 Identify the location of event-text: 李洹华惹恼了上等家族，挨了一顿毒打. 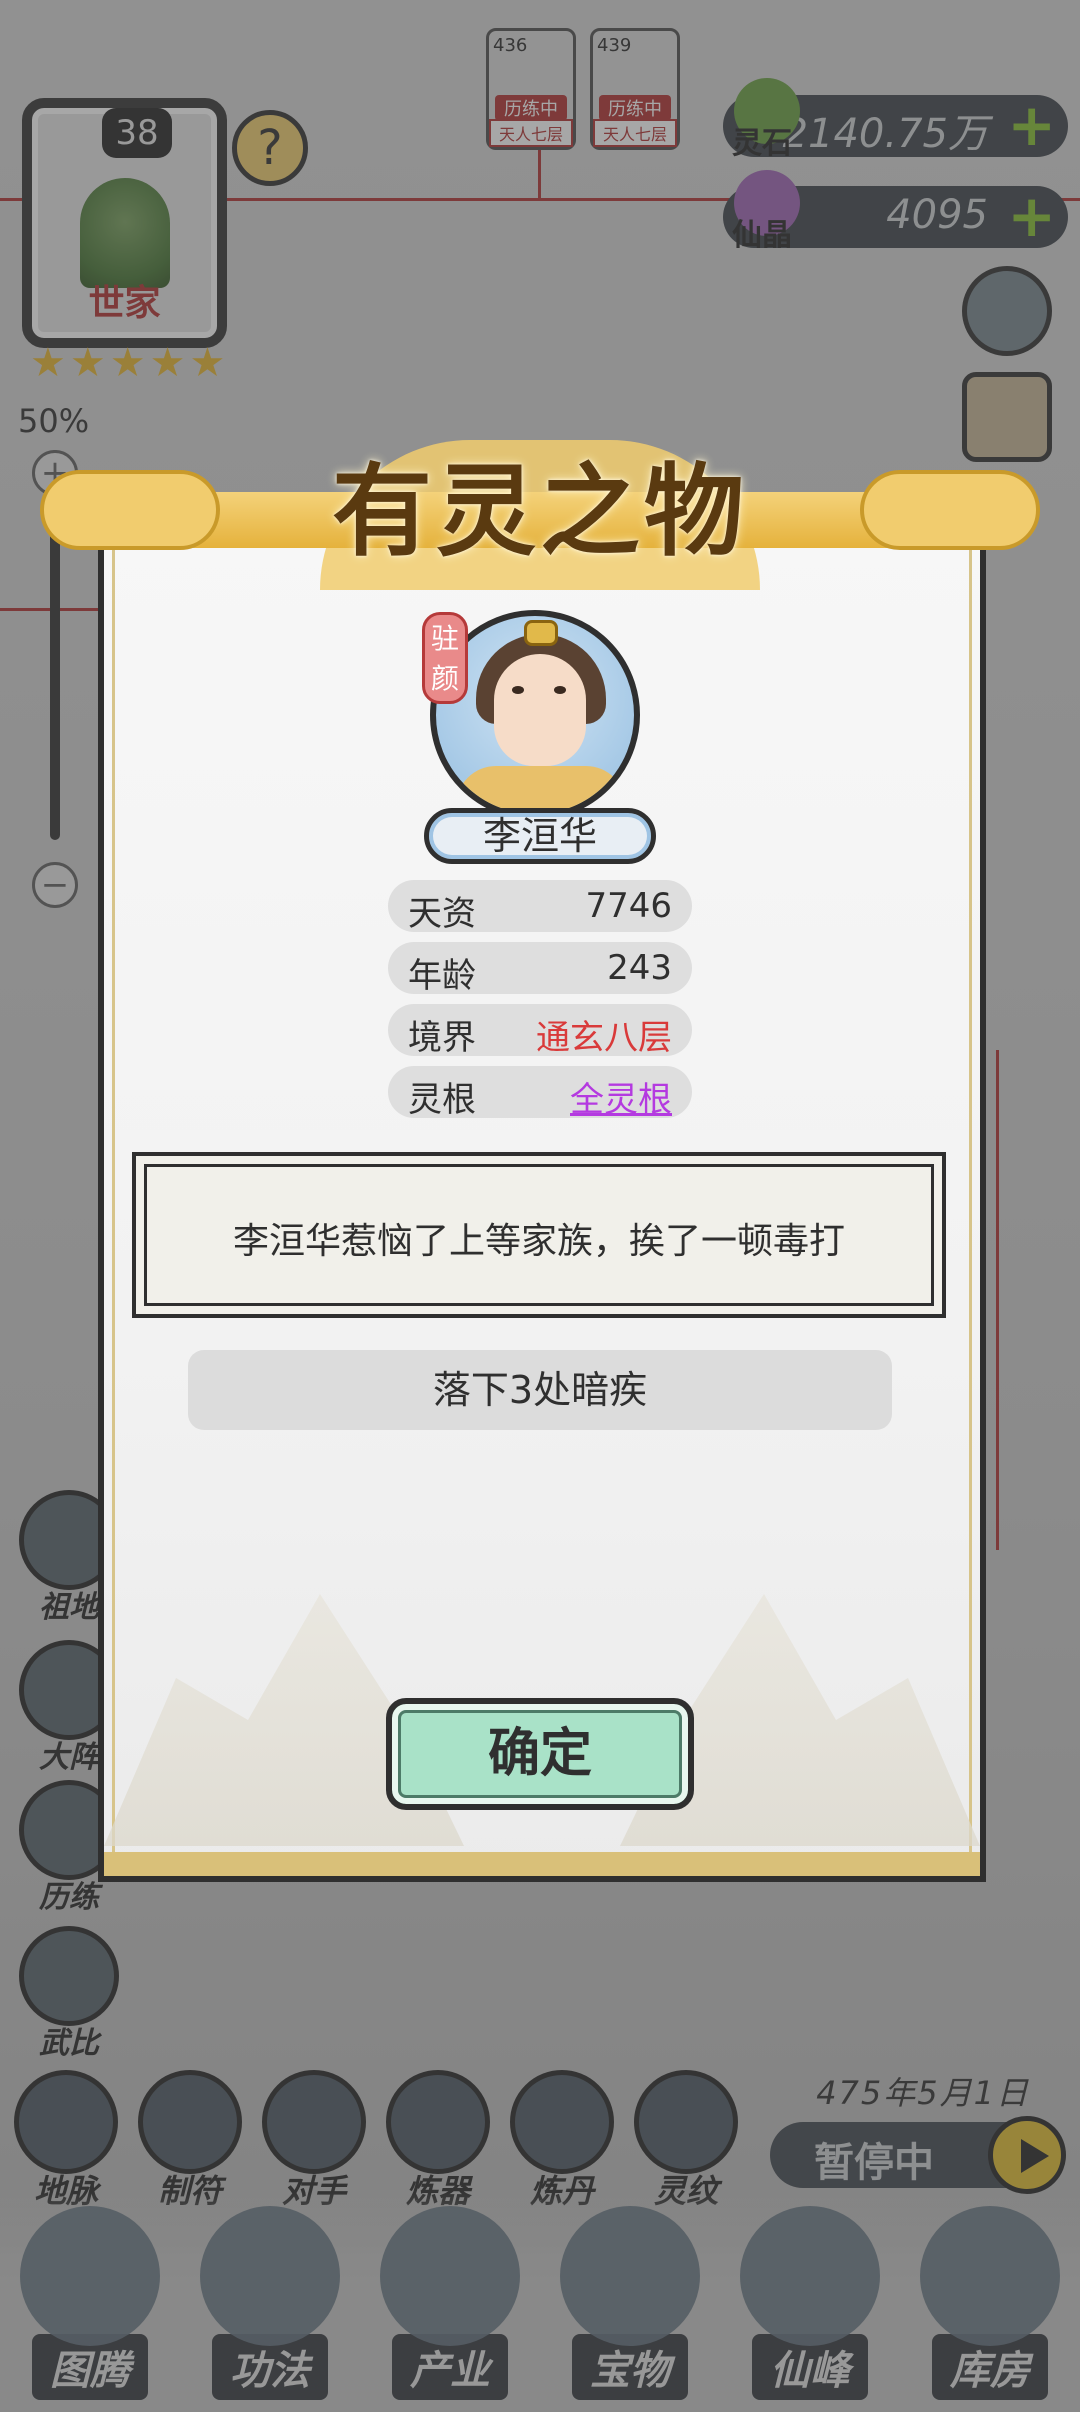
(538, 1241).